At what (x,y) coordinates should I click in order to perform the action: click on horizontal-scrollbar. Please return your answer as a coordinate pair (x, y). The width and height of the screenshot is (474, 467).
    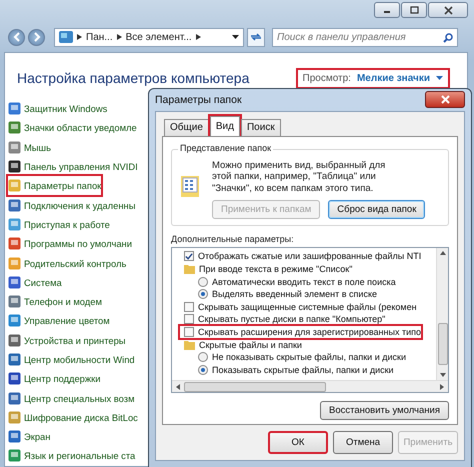
    Looking at the image, I should click on (310, 386).